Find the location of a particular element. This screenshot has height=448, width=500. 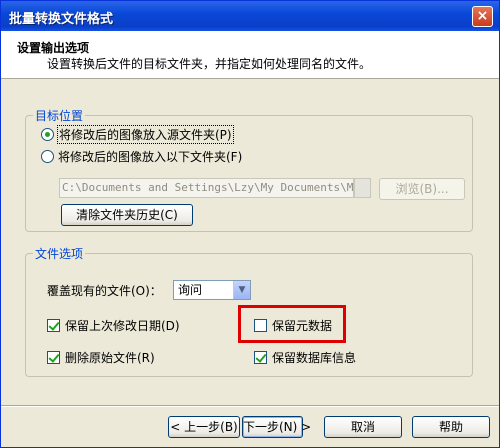

help-button: 帮助 is located at coordinates (451, 427).